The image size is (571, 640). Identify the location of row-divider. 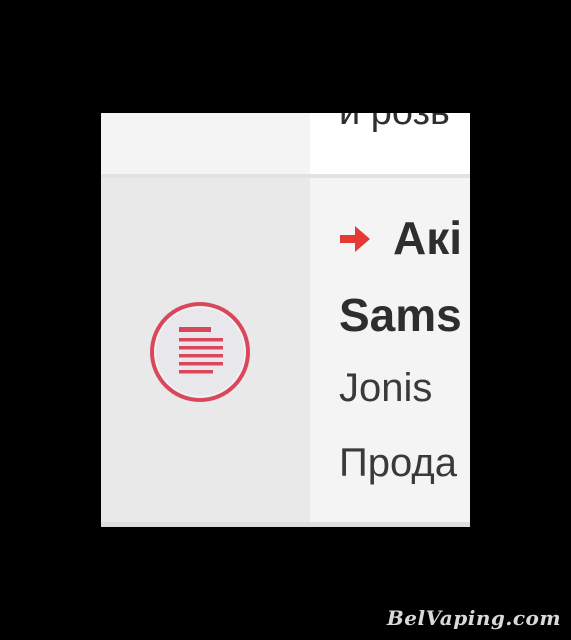
(285, 524).